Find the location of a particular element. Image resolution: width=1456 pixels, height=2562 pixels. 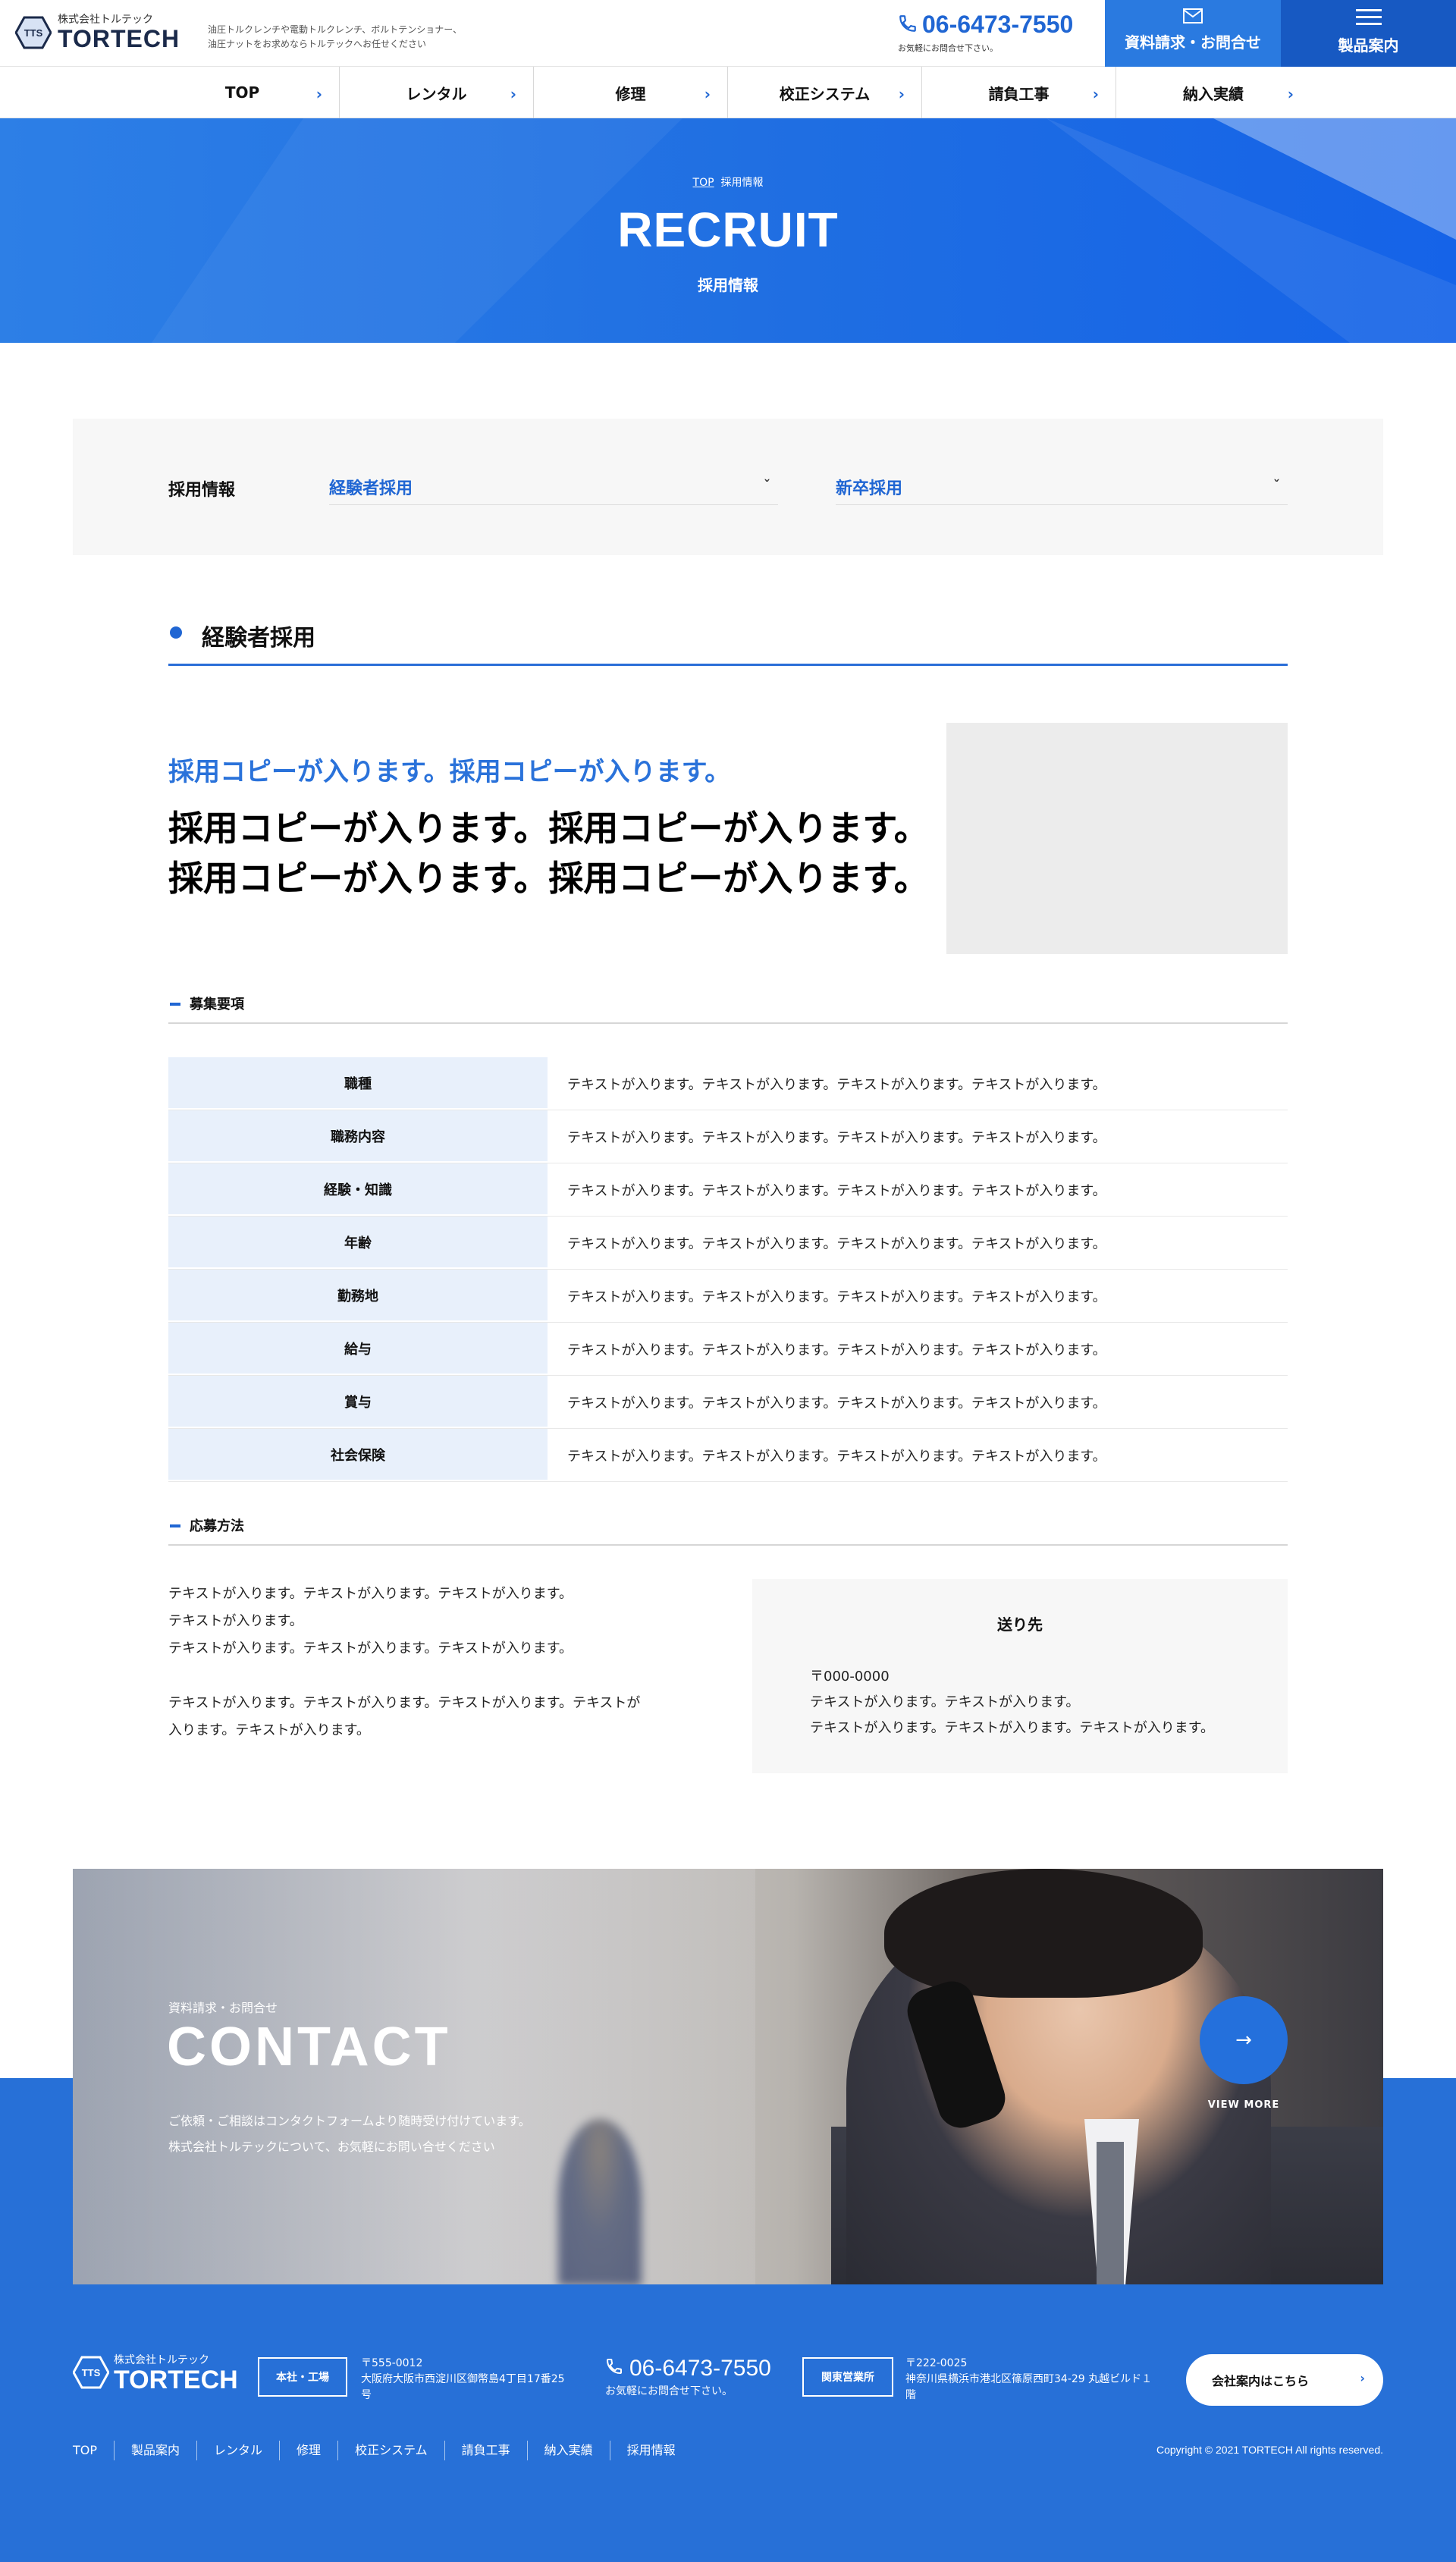

nav-item-delivery-record: 納入実績 › is located at coordinates (1213, 92).